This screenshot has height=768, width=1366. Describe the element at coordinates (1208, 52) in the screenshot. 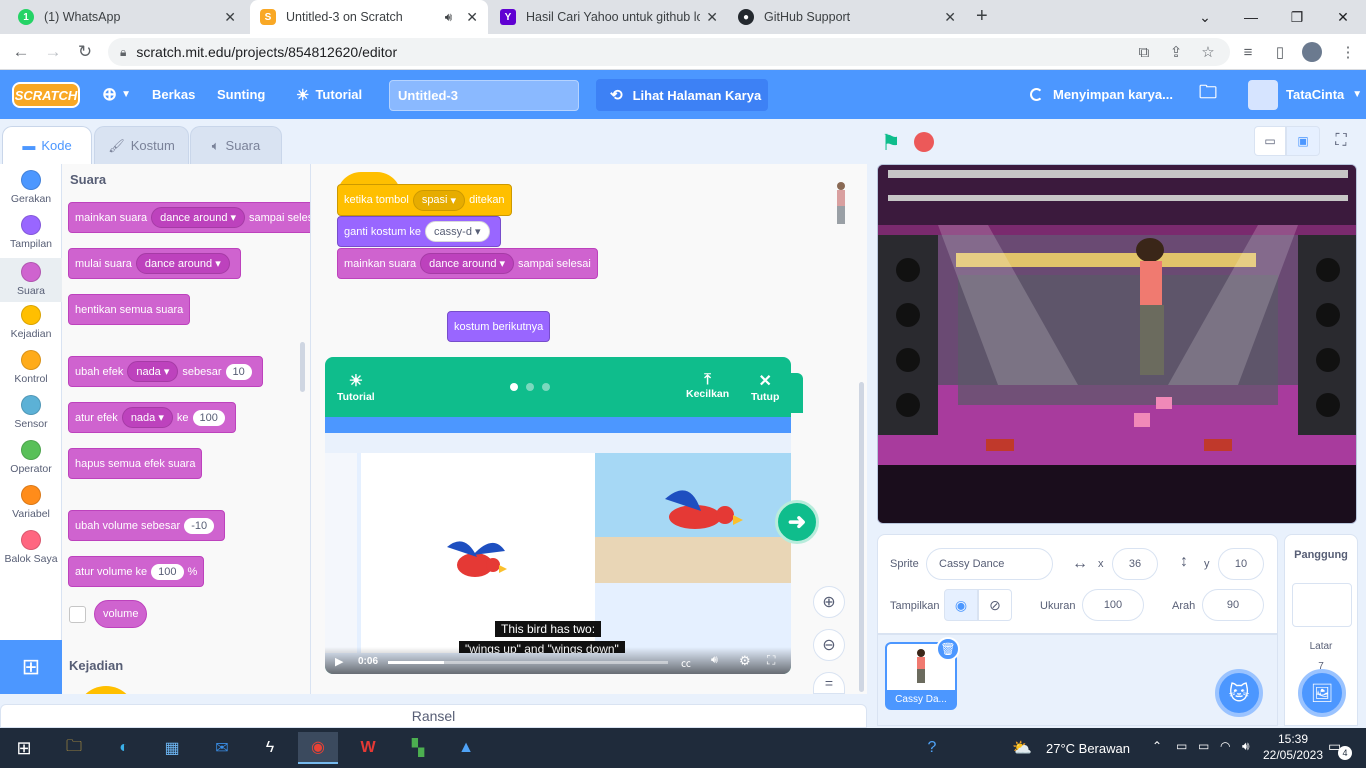

I see `bookmark-star-icon: ☆` at that location.